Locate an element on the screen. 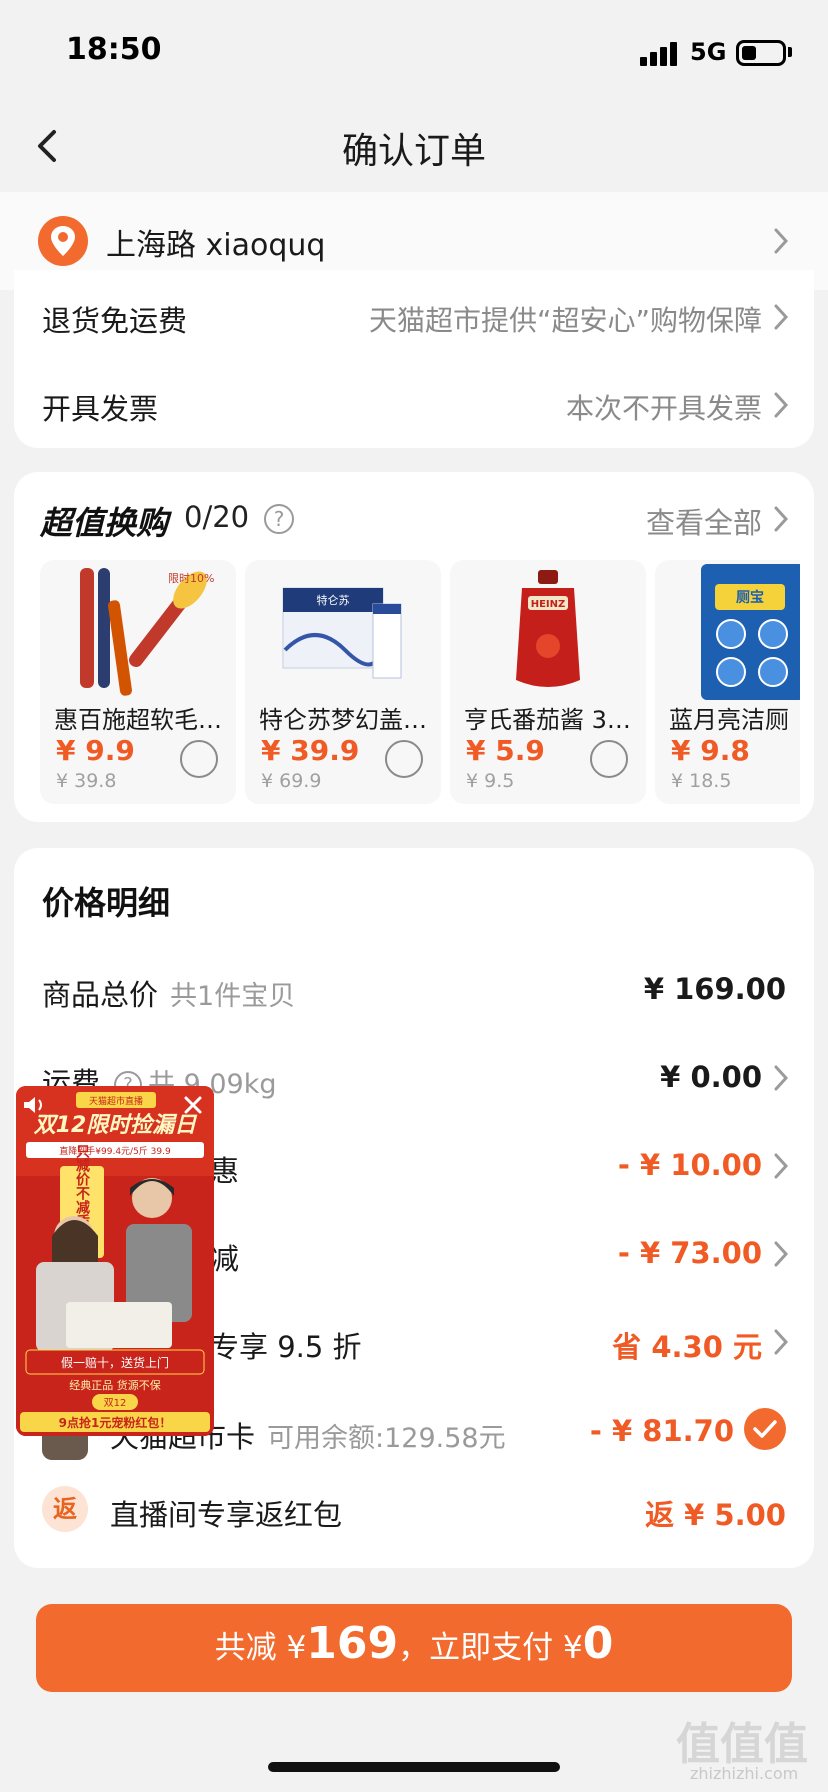  product-original-price: ¥ 9.5 is located at coordinates (490, 781).